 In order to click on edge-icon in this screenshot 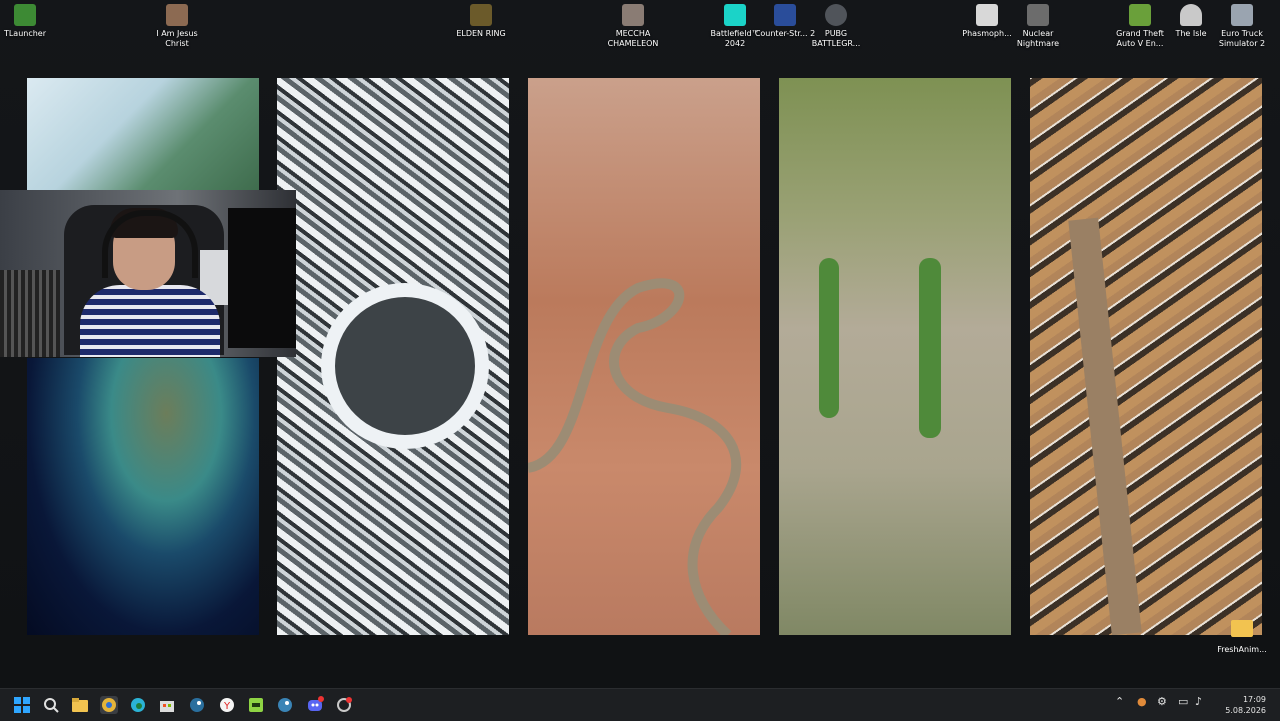, I will do `click(138, 705)`.